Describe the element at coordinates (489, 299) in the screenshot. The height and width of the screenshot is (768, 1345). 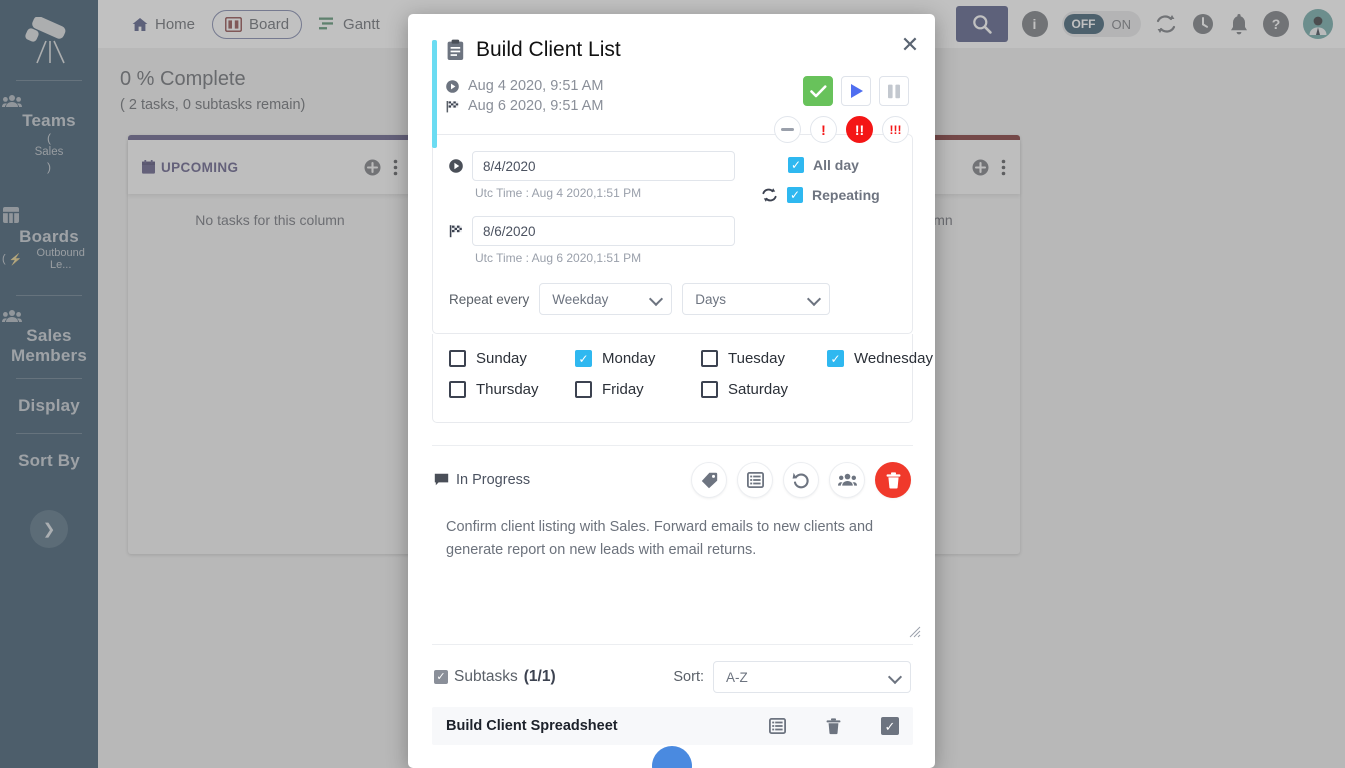
I see `repeat-every-label: Repeat every` at that location.